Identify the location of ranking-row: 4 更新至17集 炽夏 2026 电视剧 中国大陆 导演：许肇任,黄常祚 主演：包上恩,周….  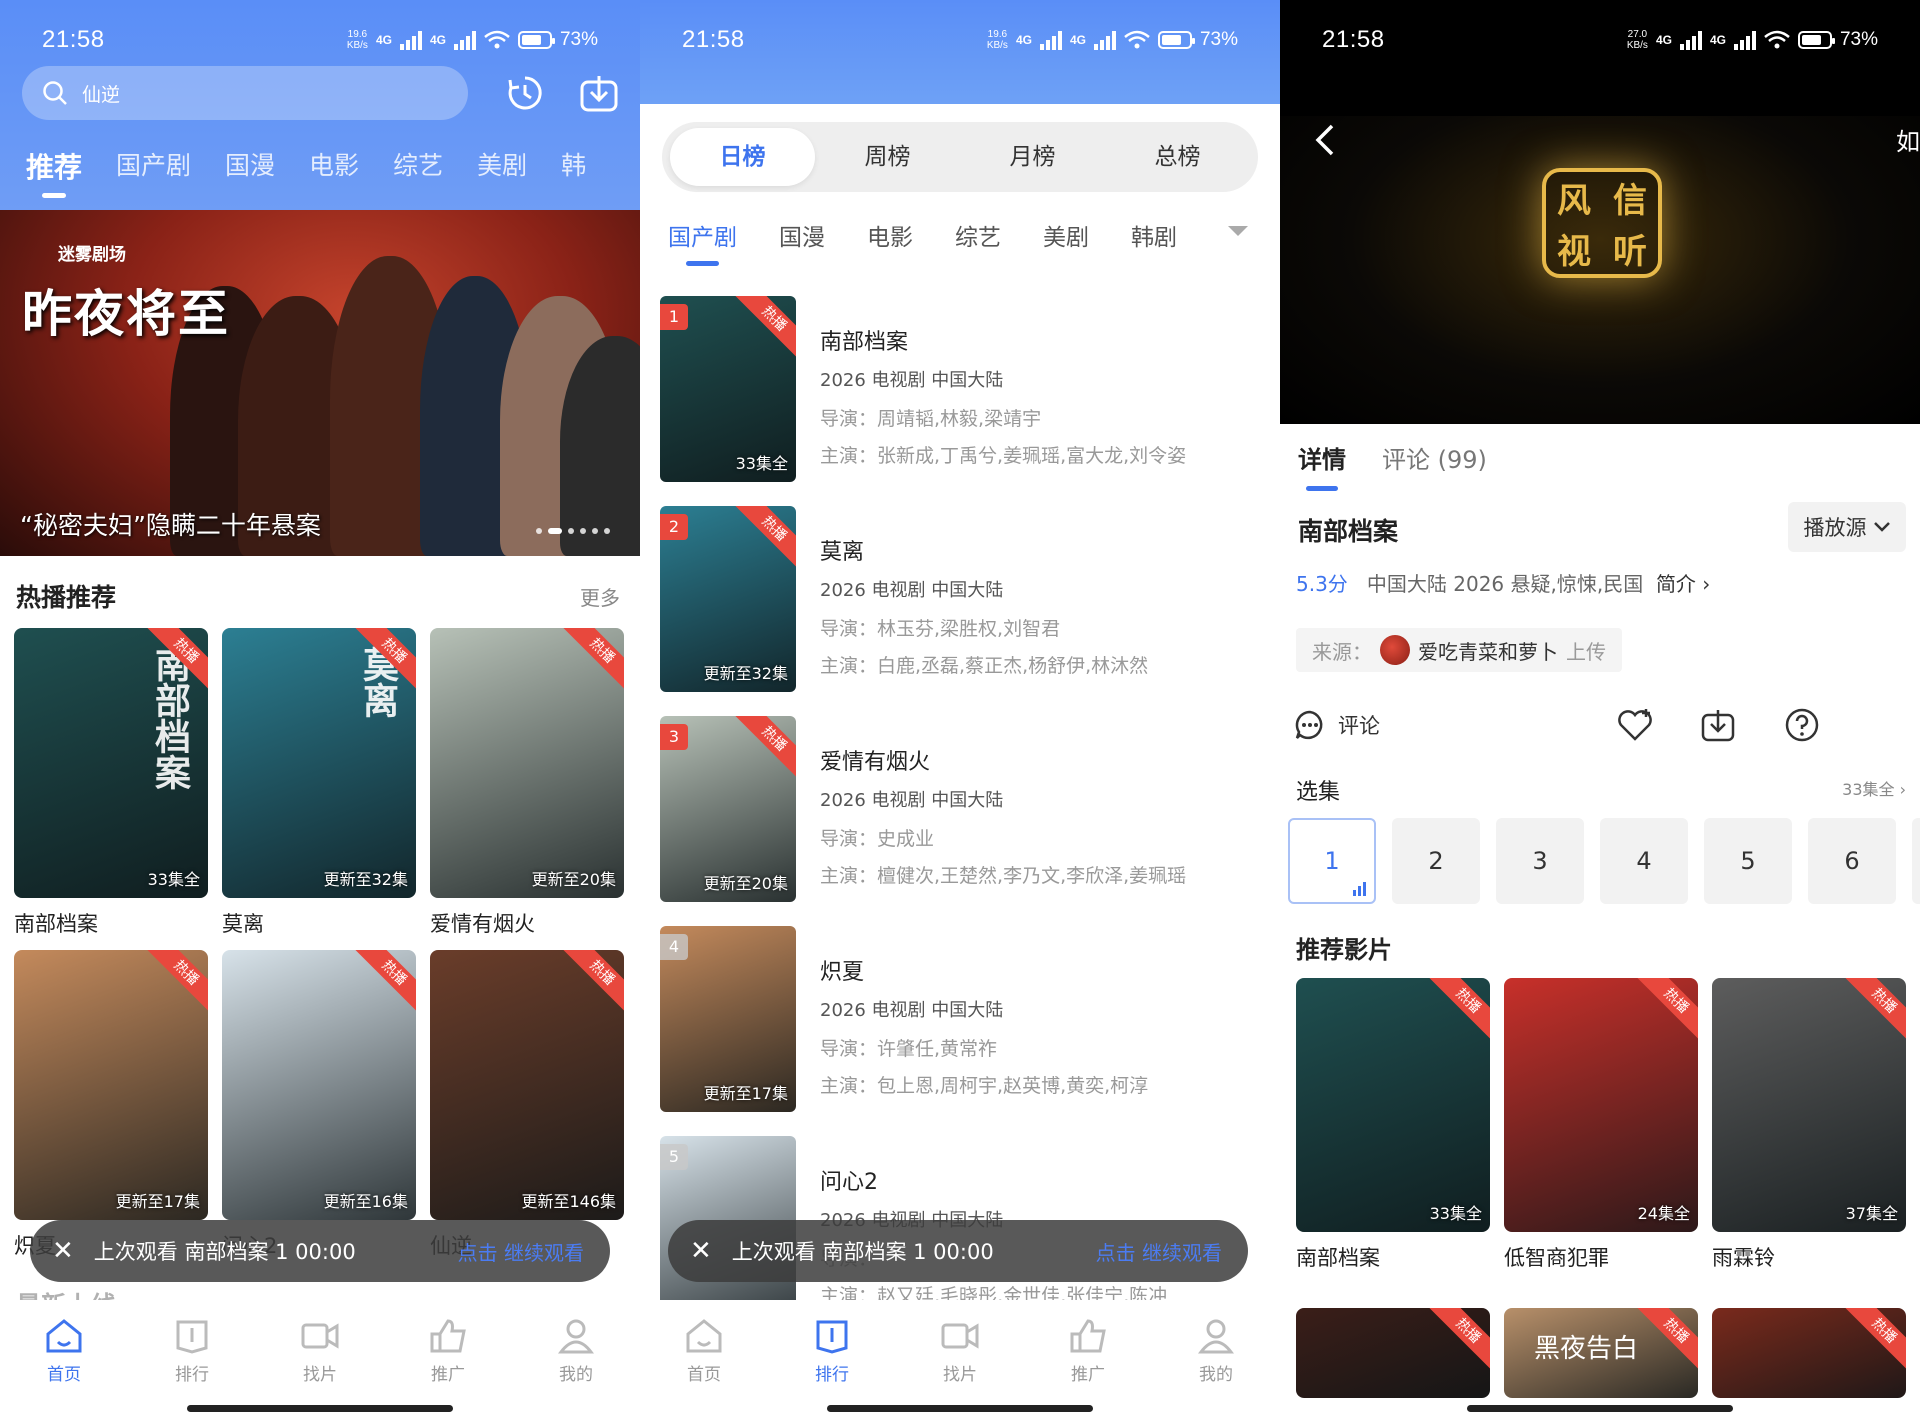
(960, 1021).